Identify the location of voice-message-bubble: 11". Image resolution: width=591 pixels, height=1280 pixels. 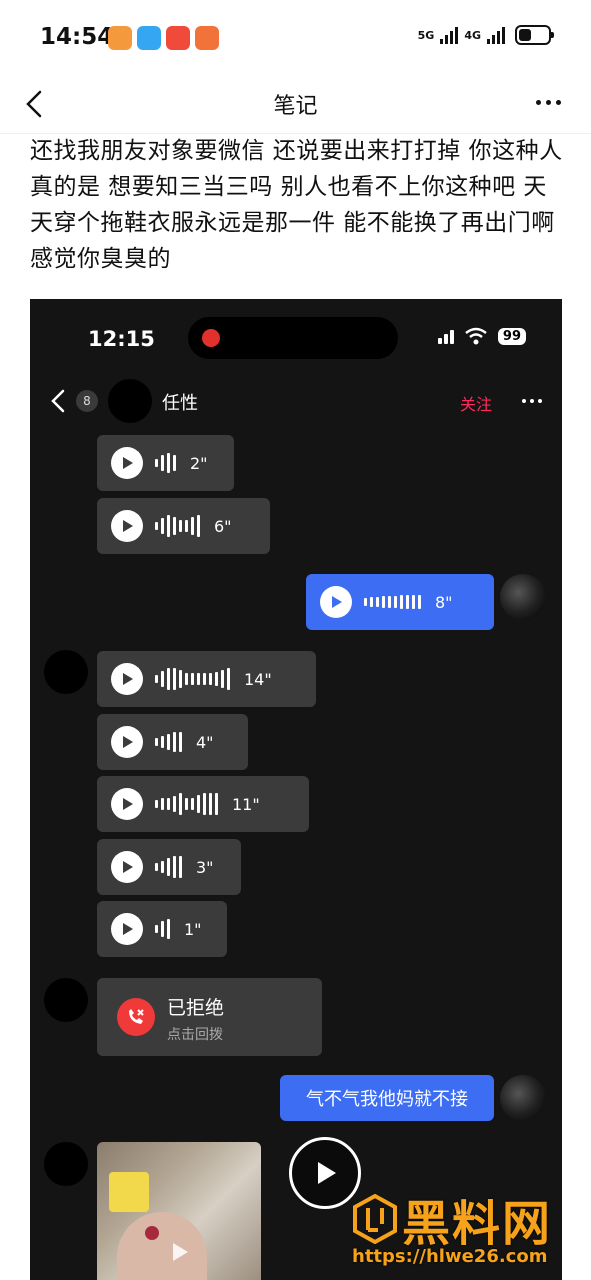
(203, 804).